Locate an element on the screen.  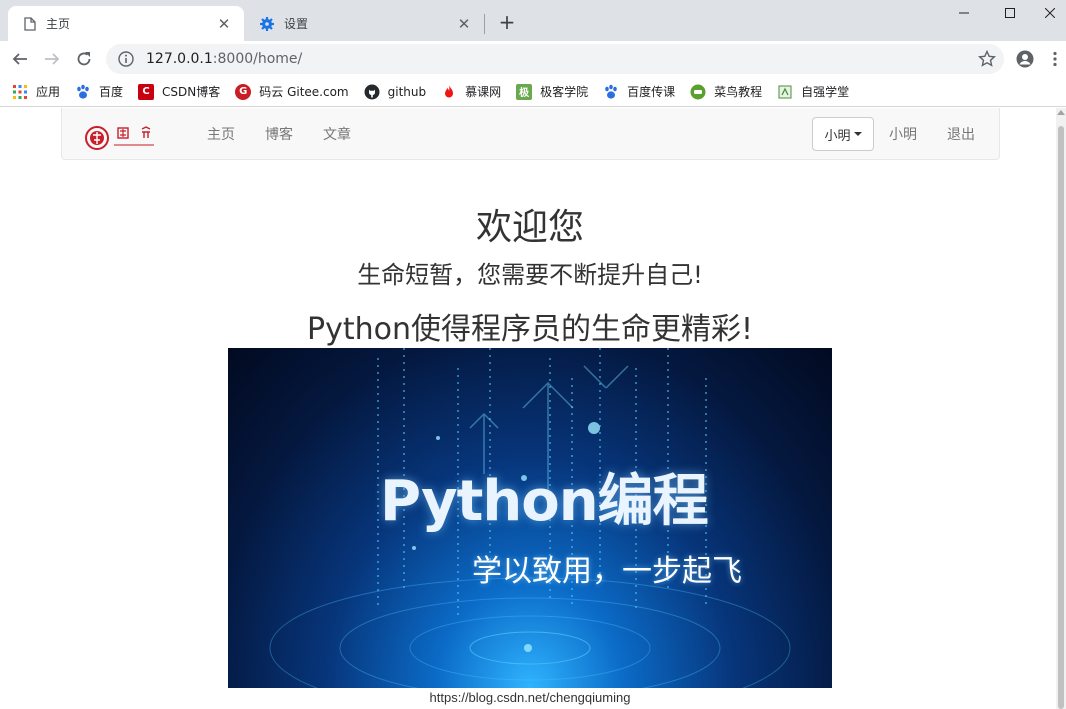
bookmark-csdn: C CSDN博客 is located at coordinates (179, 91).